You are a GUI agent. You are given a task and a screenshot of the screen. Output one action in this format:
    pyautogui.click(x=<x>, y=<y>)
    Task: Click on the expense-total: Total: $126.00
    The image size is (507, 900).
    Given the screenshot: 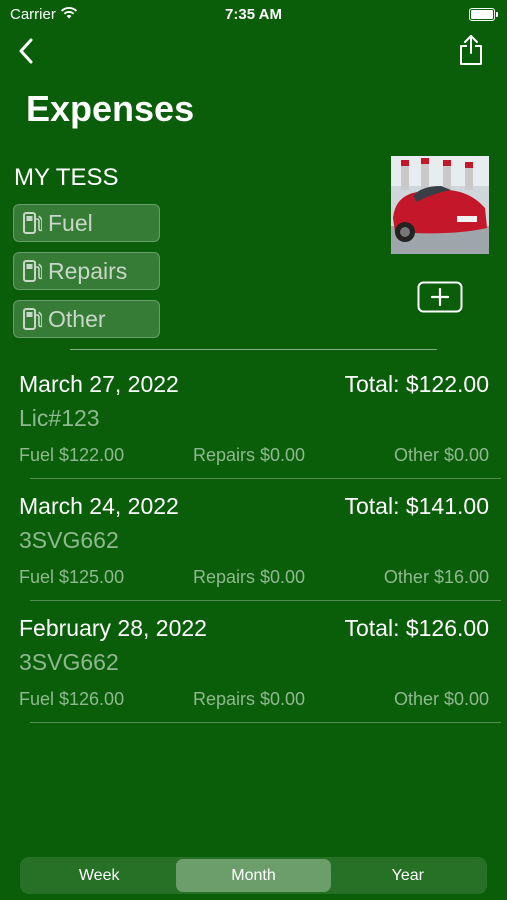 What is the action you would take?
    pyautogui.click(x=416, y=628)
    